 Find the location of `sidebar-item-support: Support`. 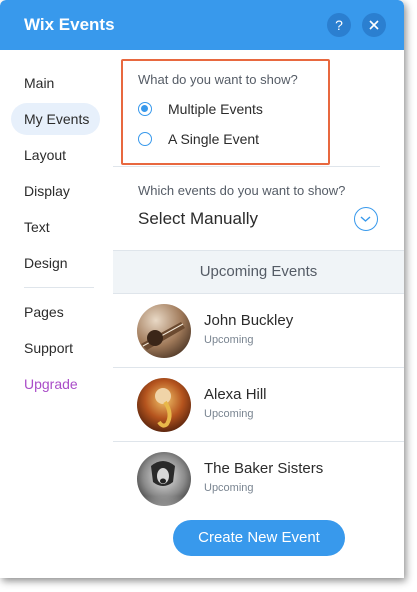

sidebar-item-support: Support is located at coordinates (55, 348).